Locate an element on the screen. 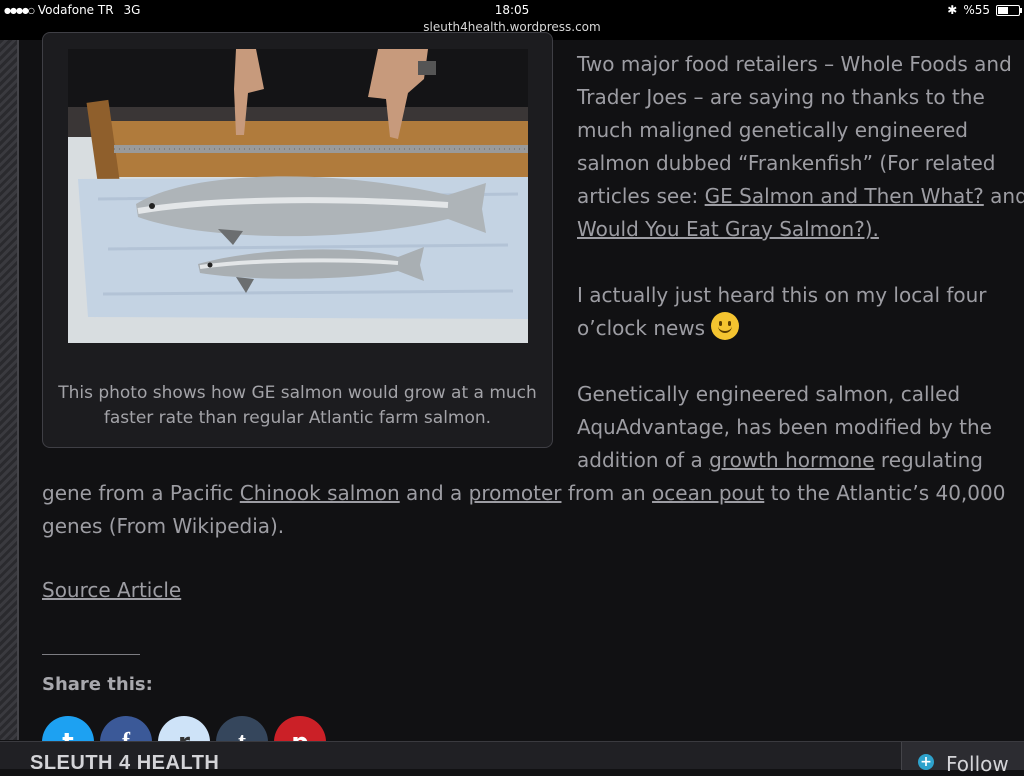 Image resolution: width=1024 pixels, height=776 pixels. site-title: SLEUTH 4 HEALTH is located at coordinates (124, 763).